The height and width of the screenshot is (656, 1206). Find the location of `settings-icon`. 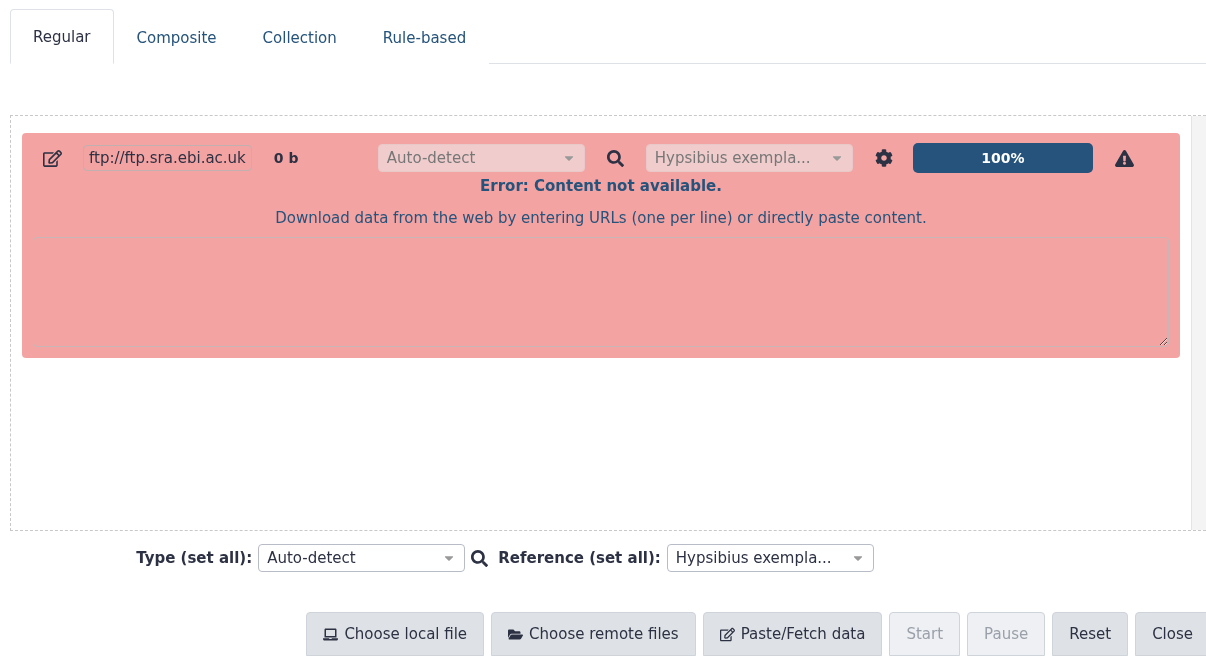

settings-icon is located at coordinates (883, 158).